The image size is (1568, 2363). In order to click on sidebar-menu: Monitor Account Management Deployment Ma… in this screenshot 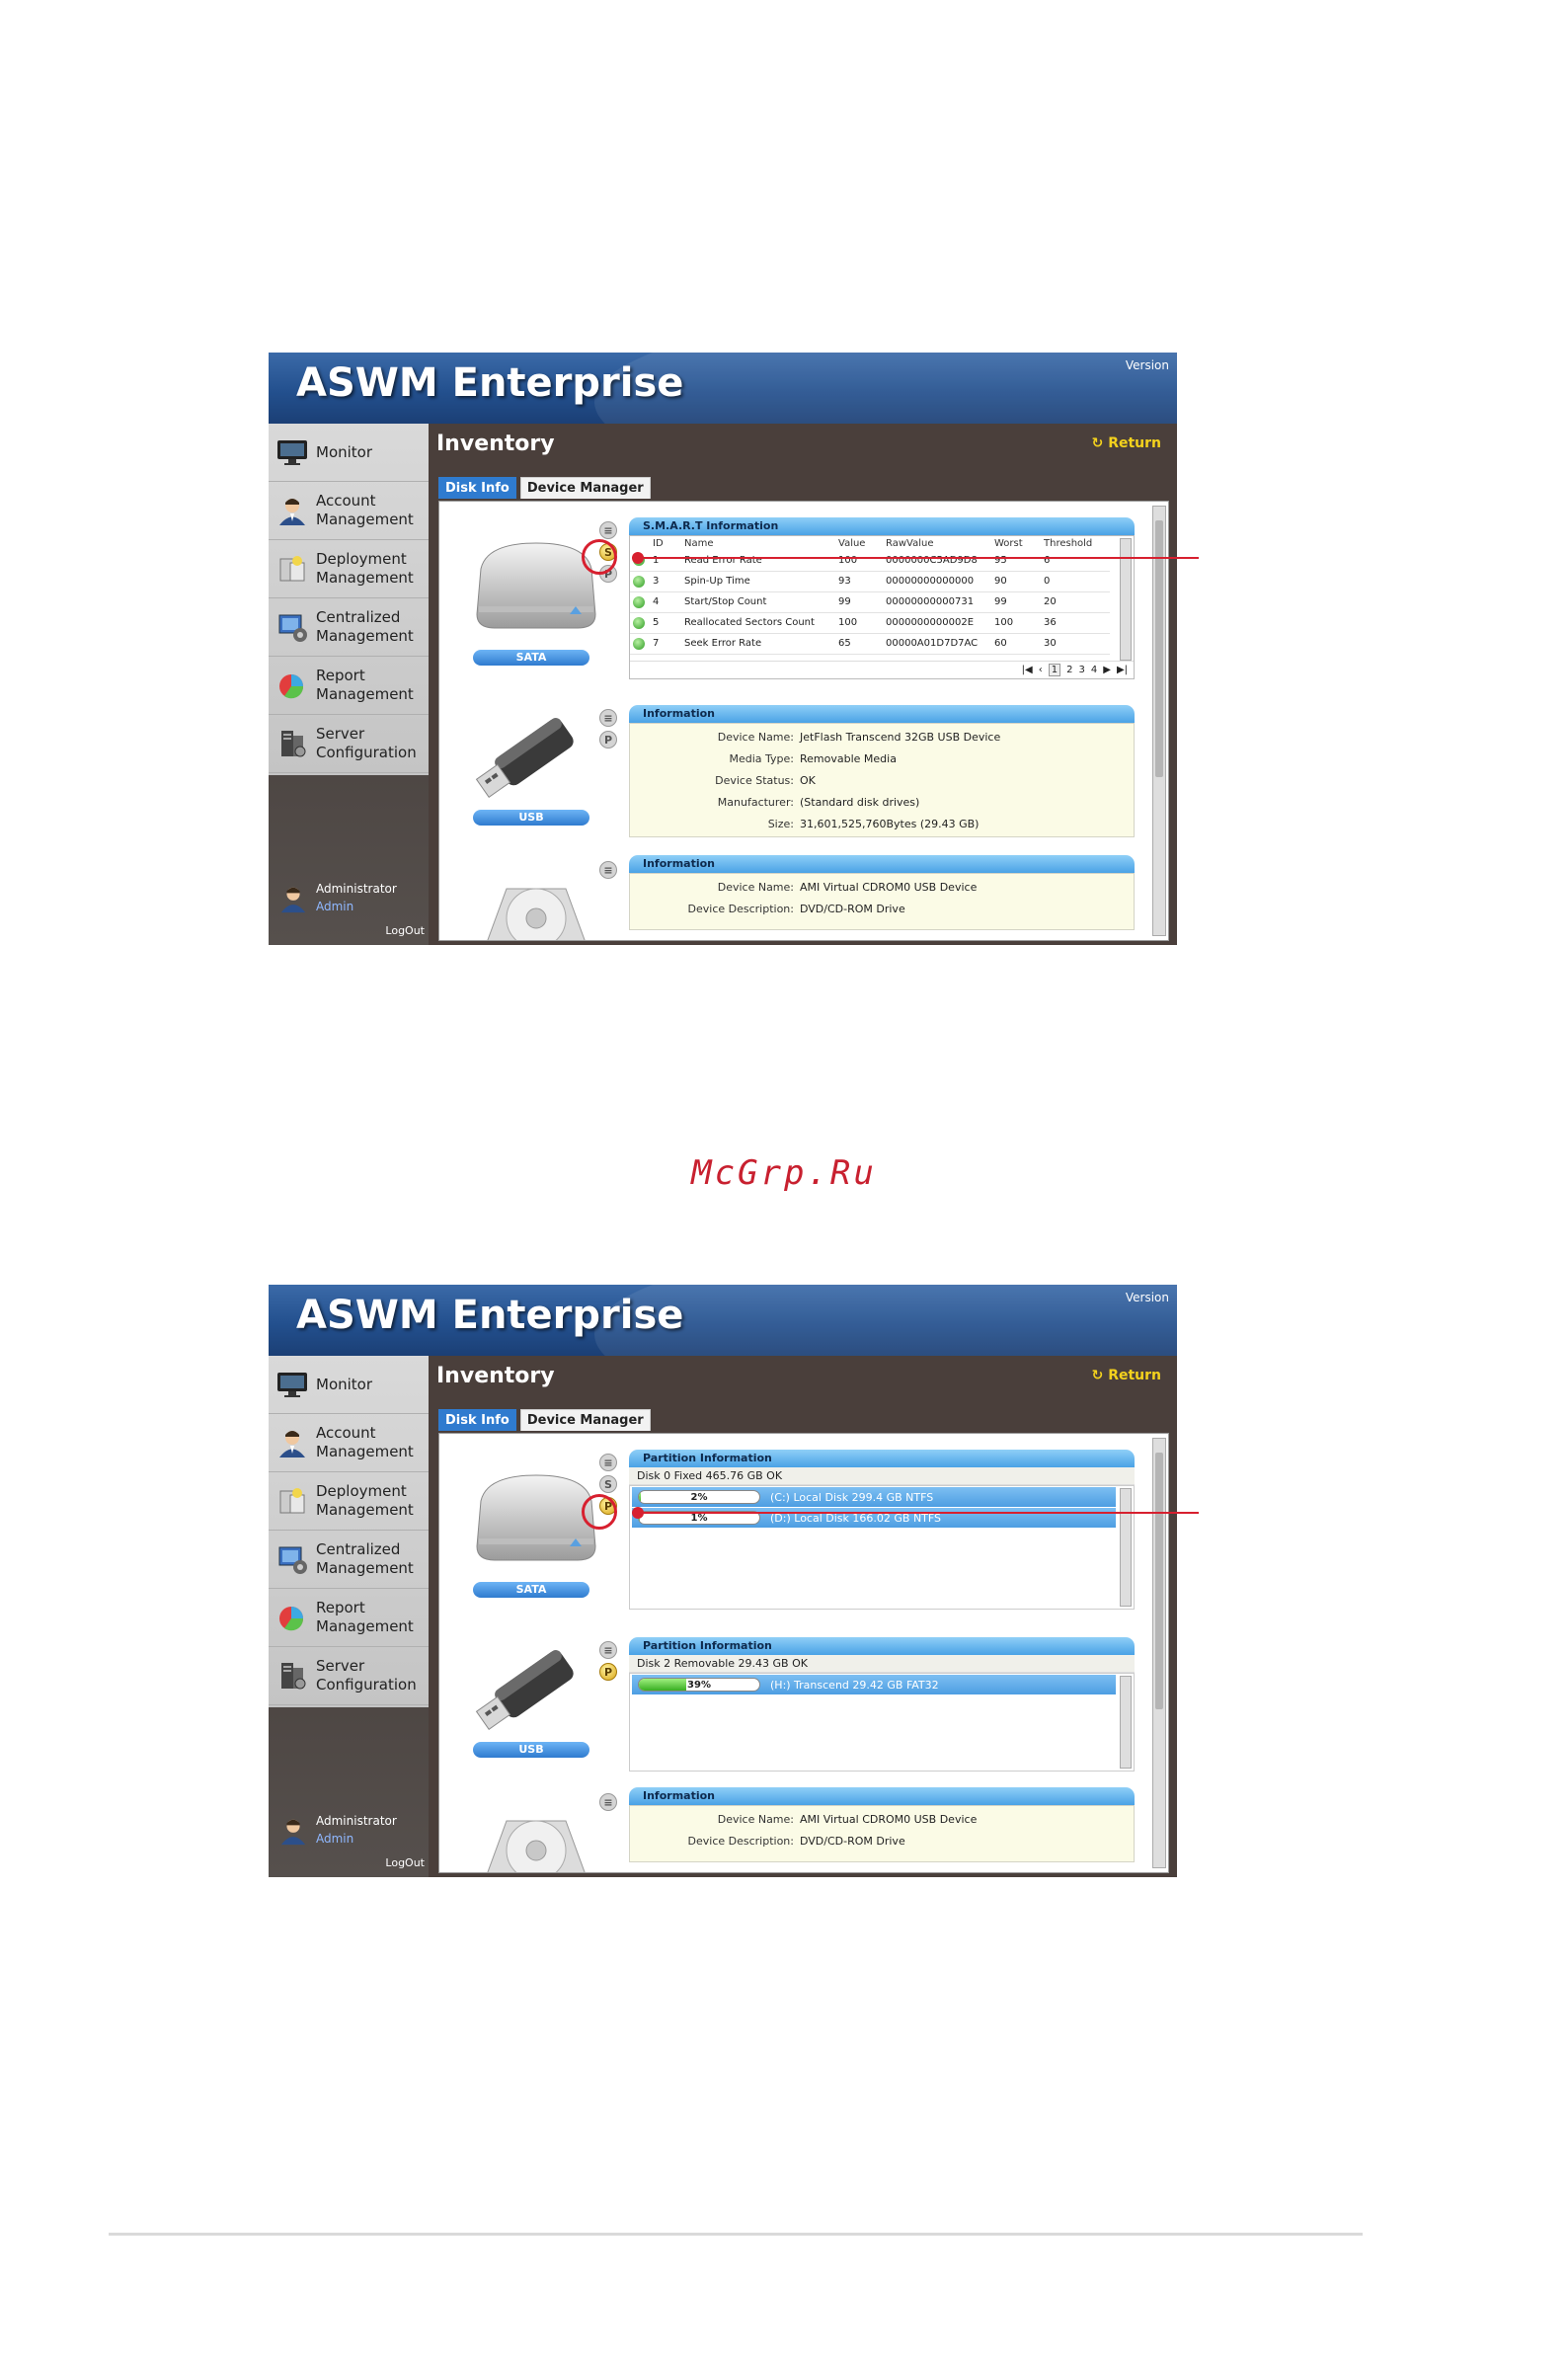, I will do `click(349, 1531)`.